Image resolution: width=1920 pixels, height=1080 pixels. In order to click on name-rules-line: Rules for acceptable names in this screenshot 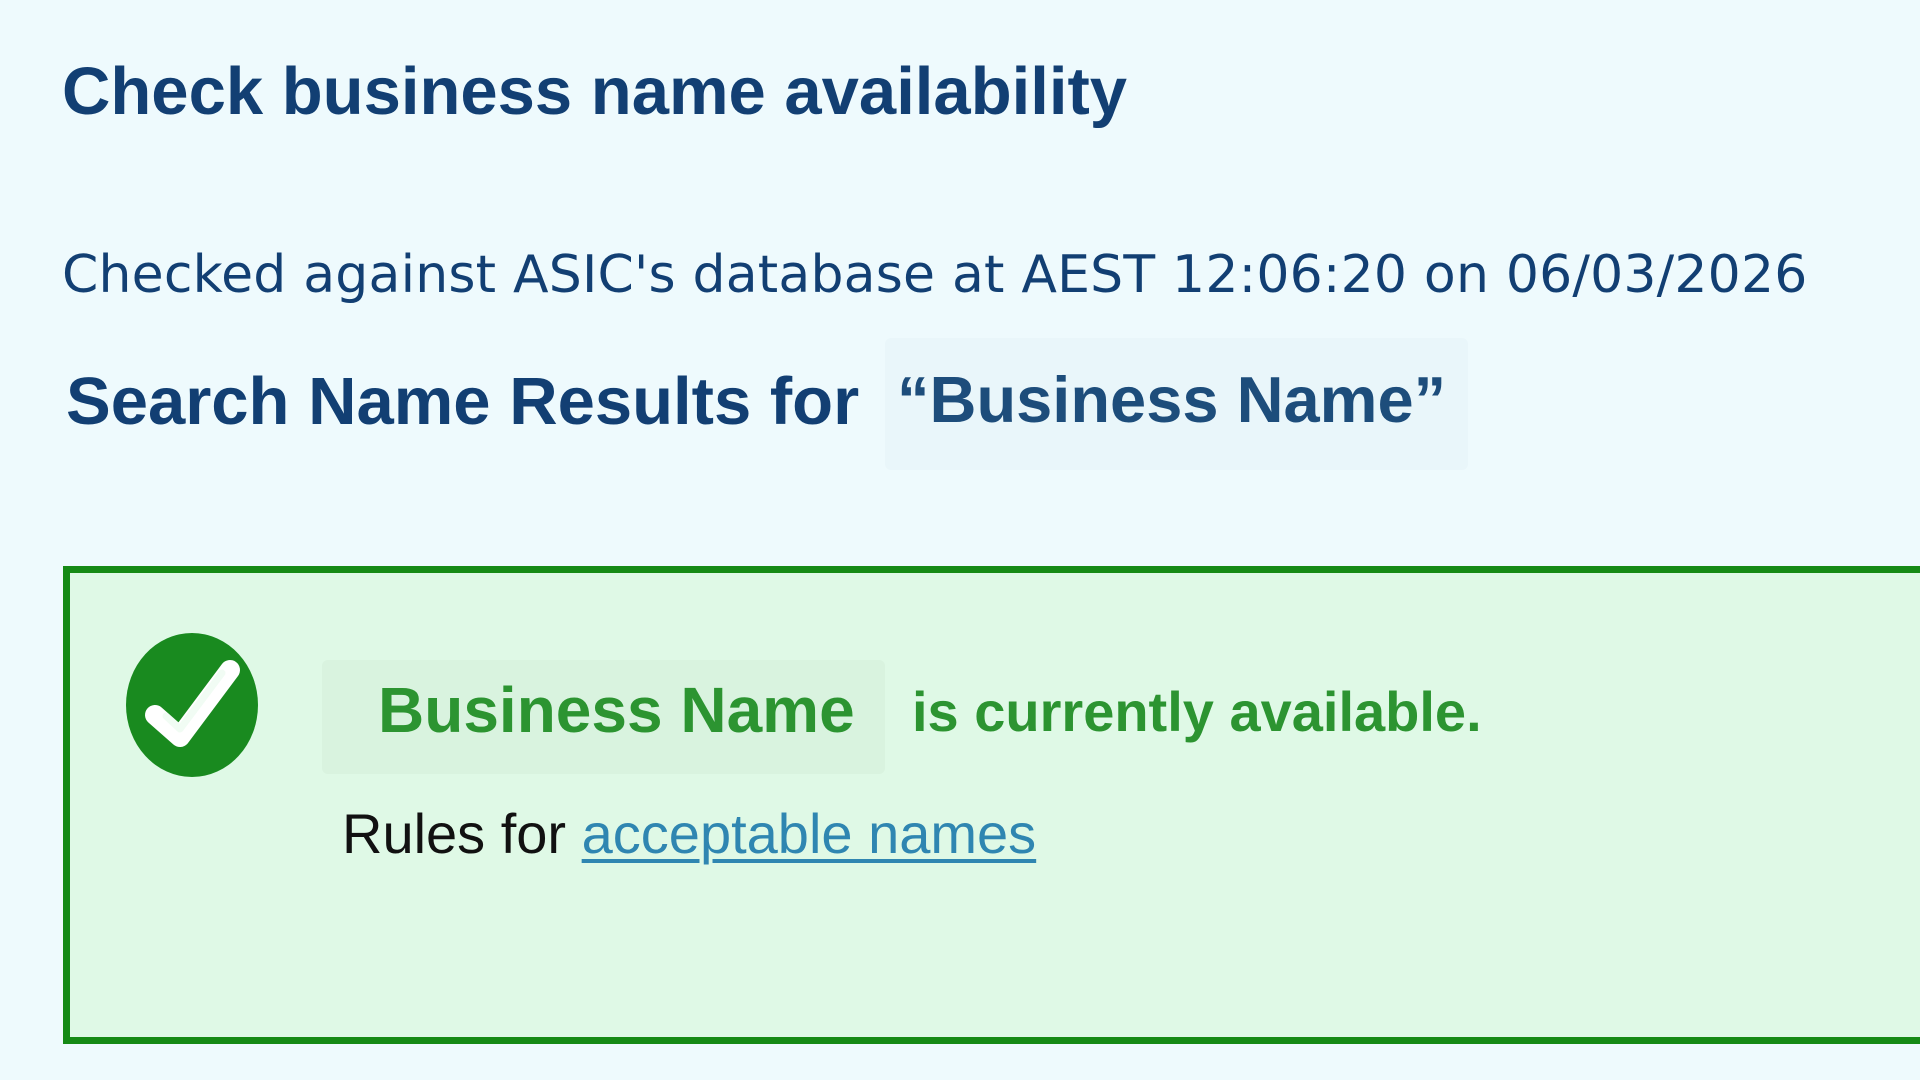, I will do `click(689, 834)`.